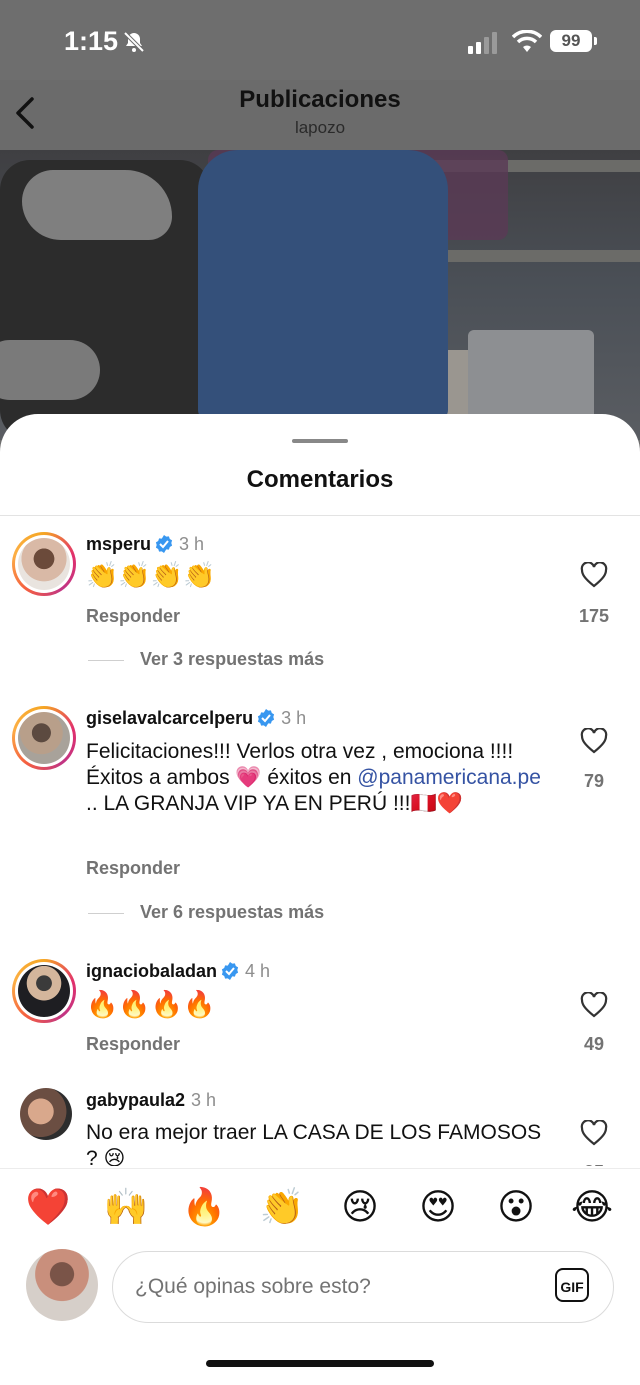  I want to click on emoji-reaction-bar: ❤️ 🙌 🔥 👏 😢 😍 😮 😂, so click(320, 1208).